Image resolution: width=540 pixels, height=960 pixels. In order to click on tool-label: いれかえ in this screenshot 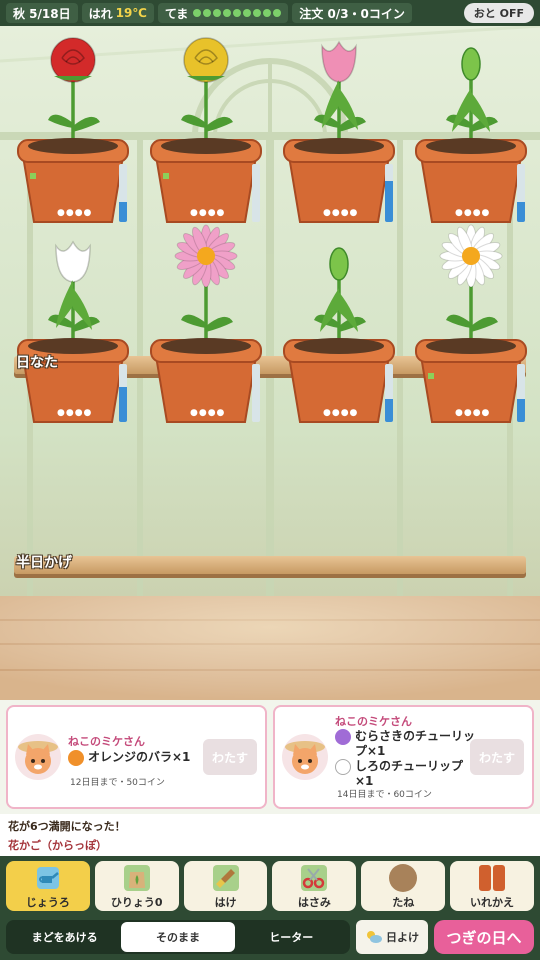, I will do `click(492, 902)`.